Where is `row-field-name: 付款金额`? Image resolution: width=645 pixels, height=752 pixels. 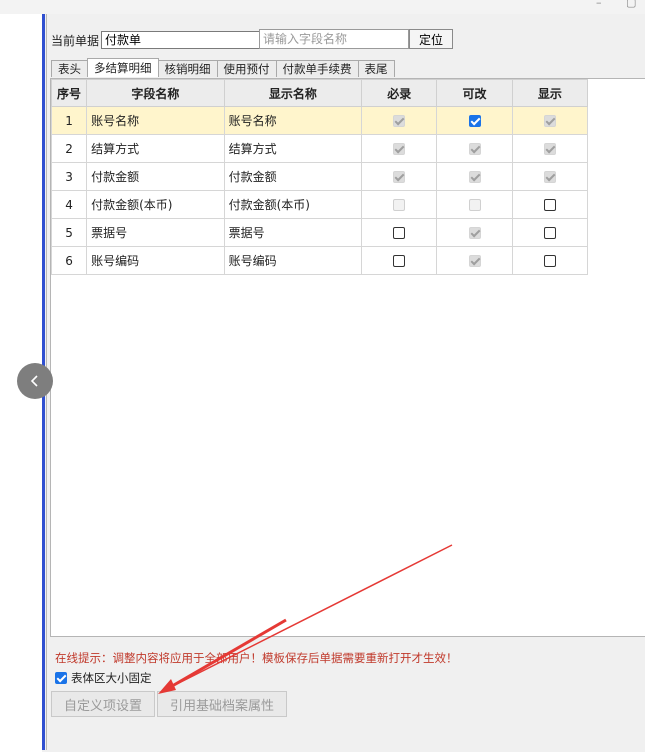 row-field-name: 付款金额 is located at coordinates (155, 176).